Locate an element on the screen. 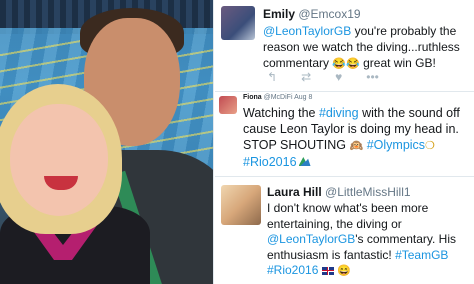 The height and width of the screenshot is (284, 474). olympic-ring-icon: ❍ is located at coordinates (430, 146).